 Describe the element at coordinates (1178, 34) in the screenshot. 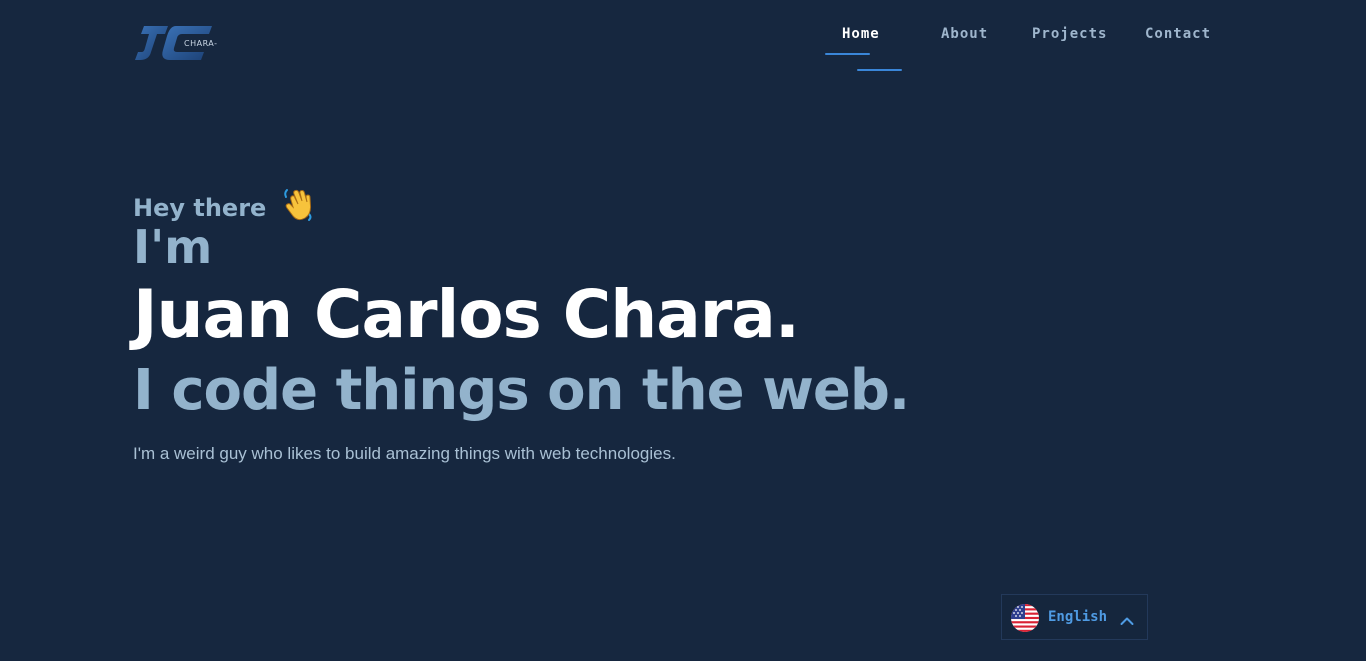

I see `nav-link-contact: Contact` at that location.